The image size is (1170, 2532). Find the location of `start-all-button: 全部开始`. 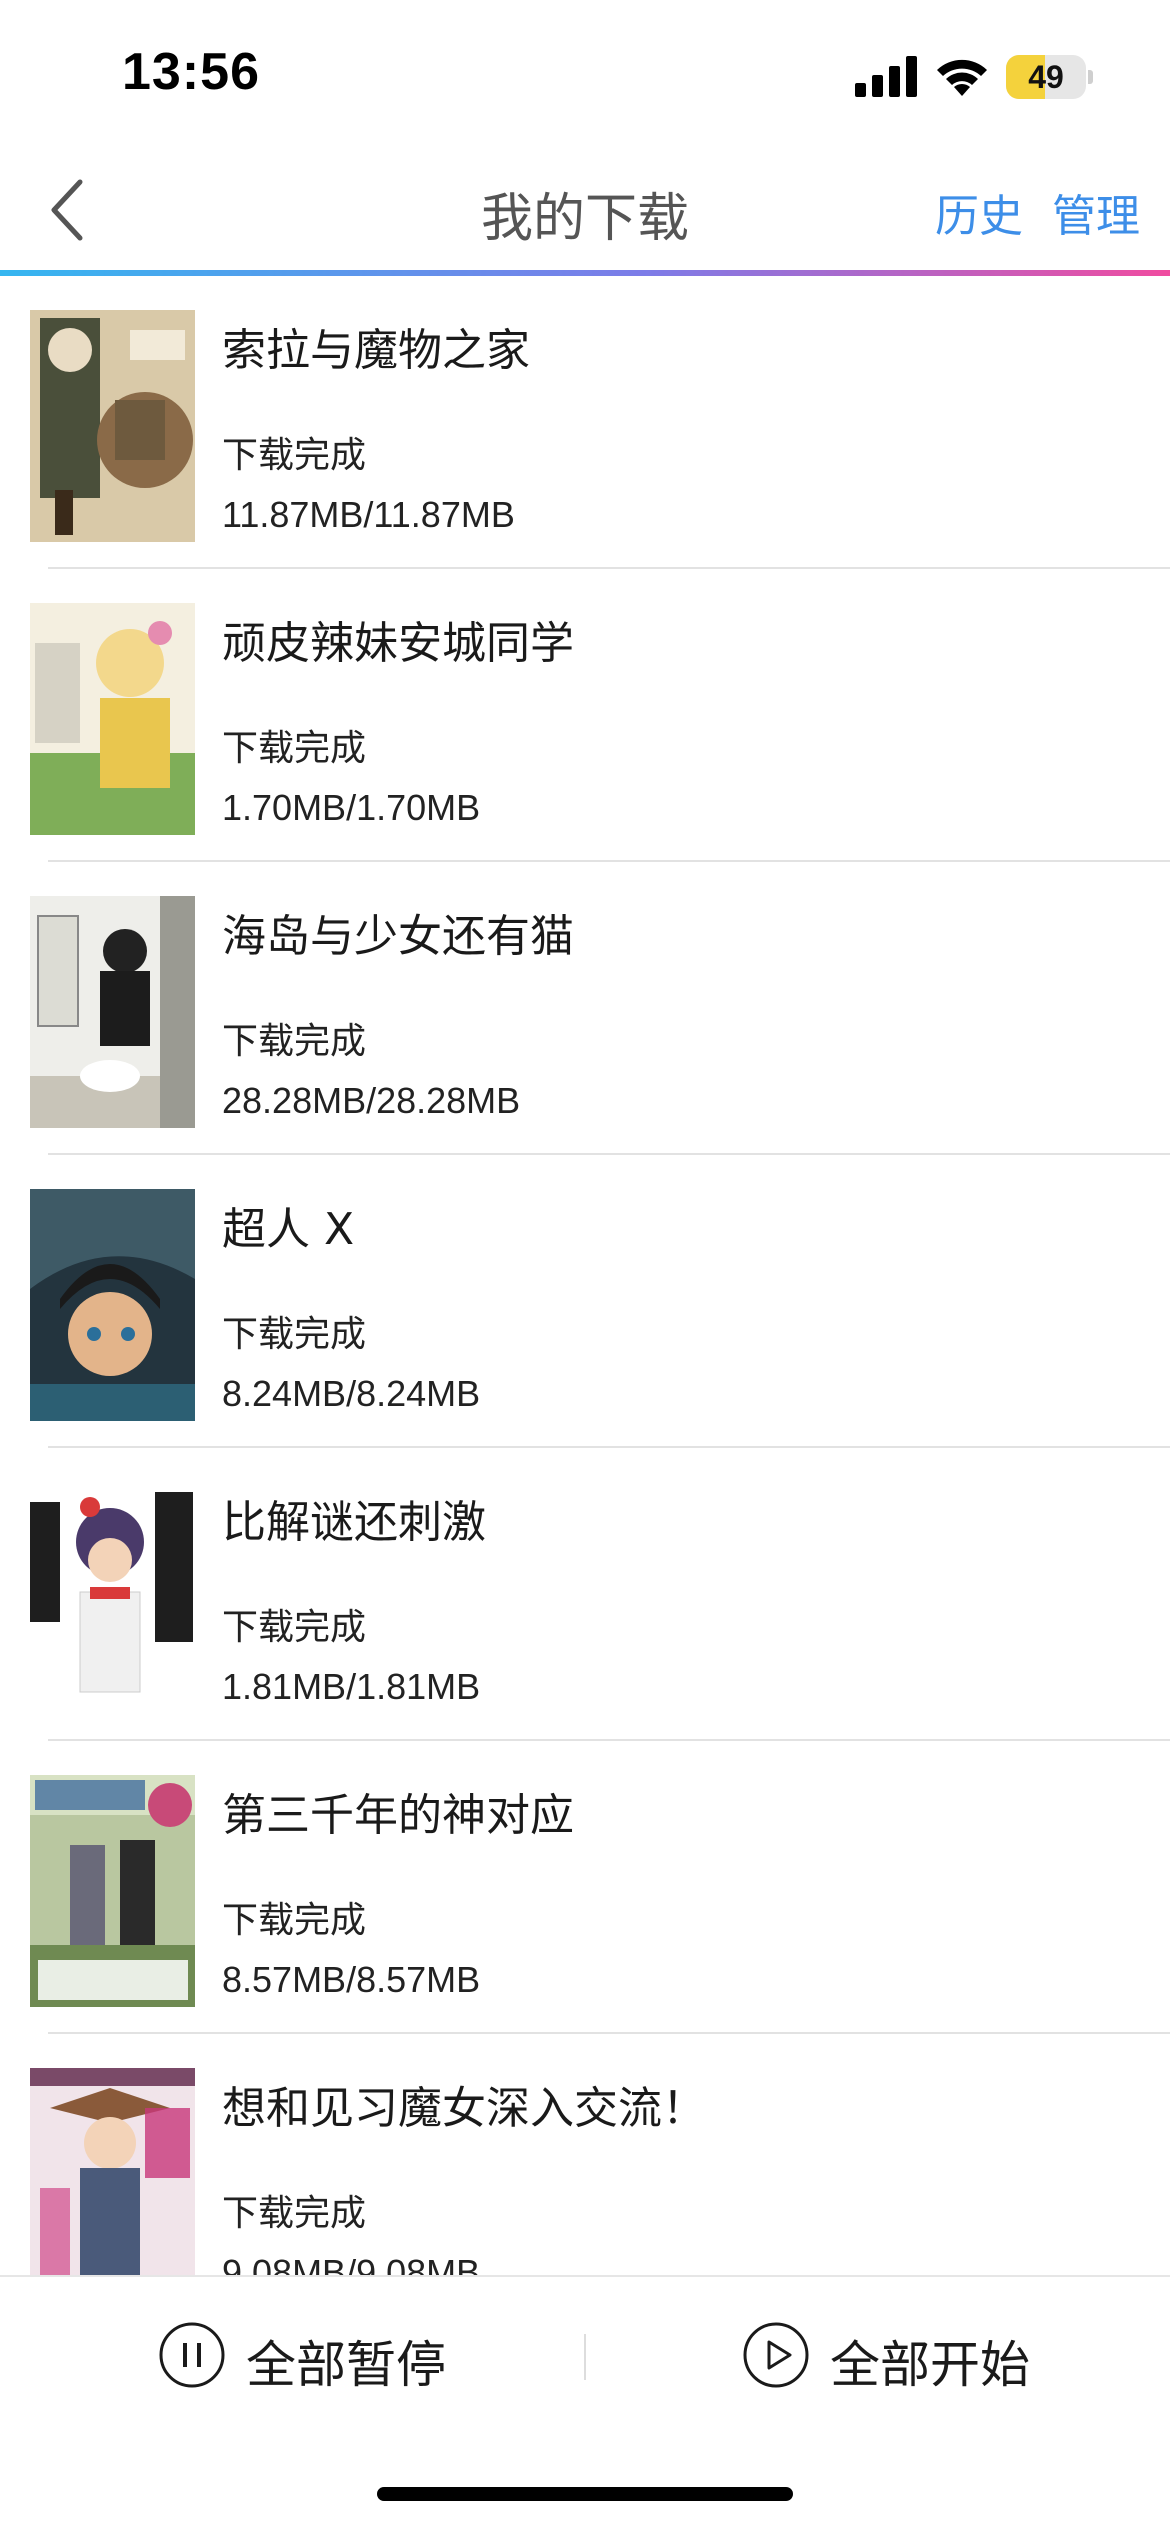

start-all-button: 全部开始 is located at coordinates (892, 2357).